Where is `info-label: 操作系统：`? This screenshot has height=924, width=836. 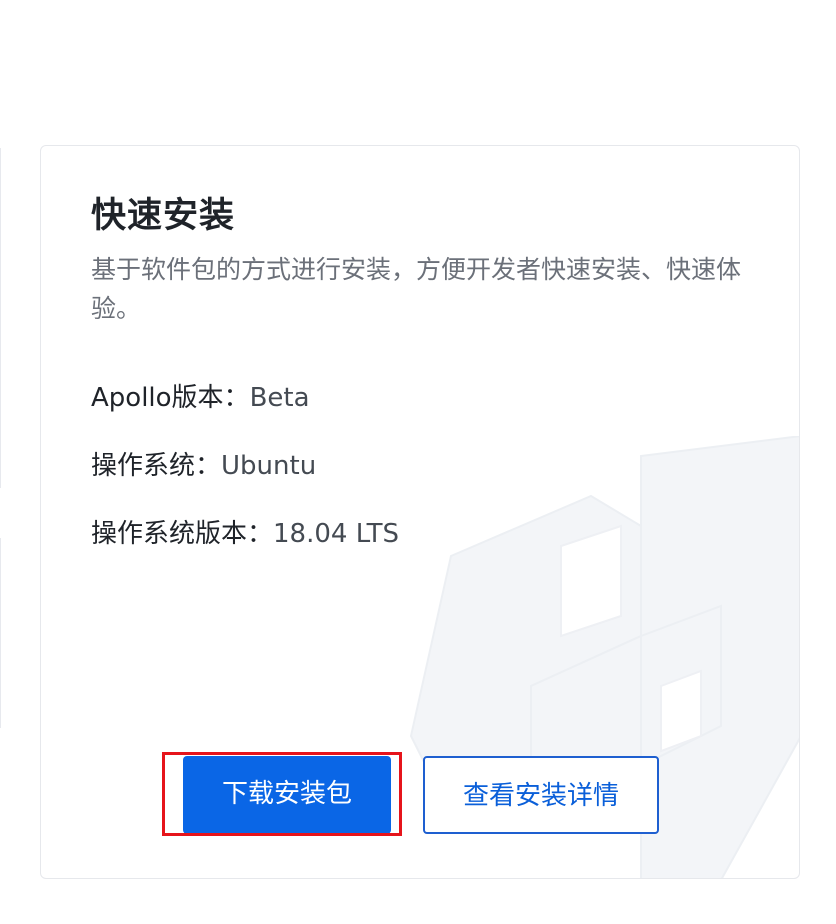
info-label: 操作系统： is located at coordinates (156, 466).